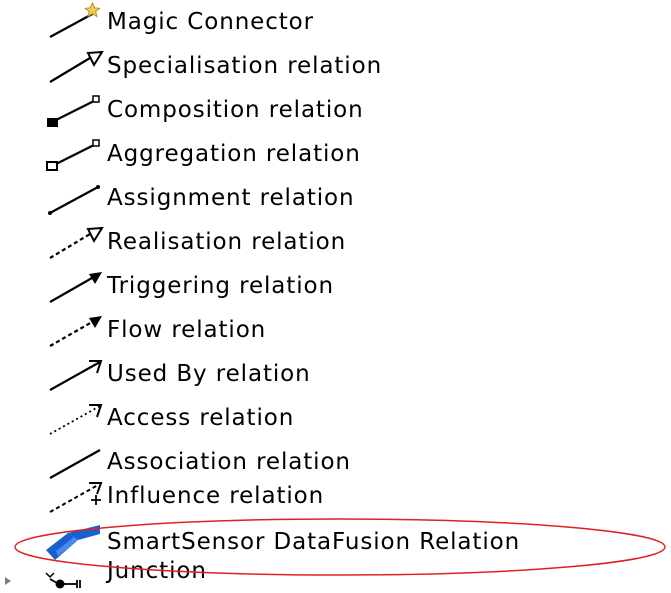 This screenshot has width=671, height=593. I want to click on palette-item-label: Used By relation, so click(209, 374).